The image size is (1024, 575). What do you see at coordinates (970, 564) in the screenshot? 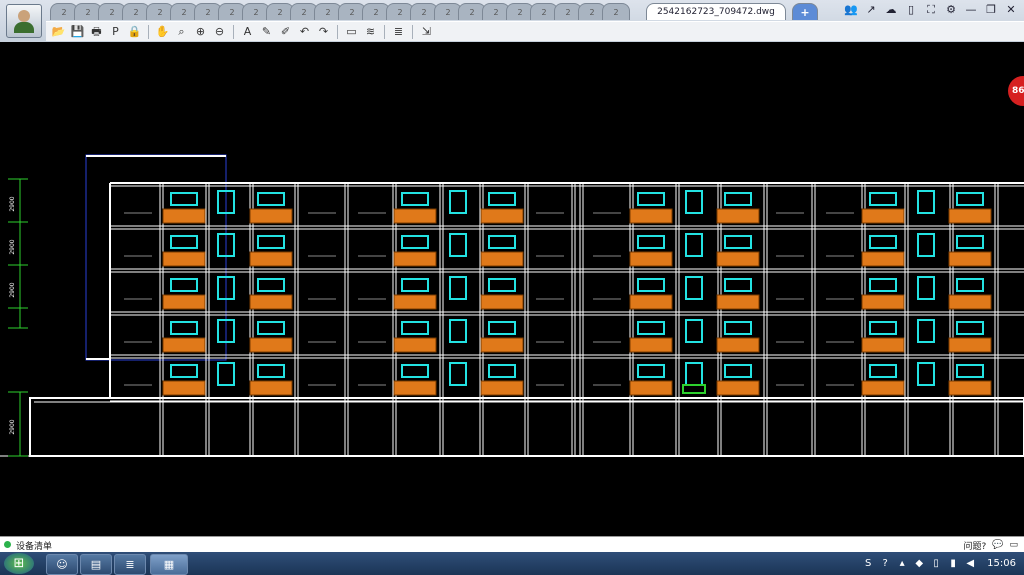
I see `volume-icon: ◀` at bounding box center [970, 564].